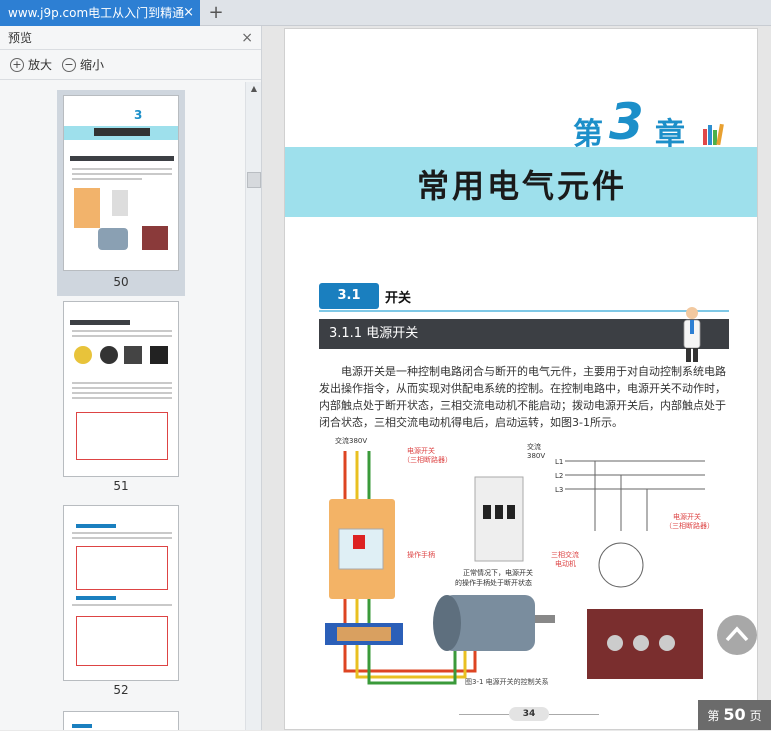 The height and width of the screenshot is (731, 771). Describe the element at coordinates (122, 158) in the screenshot. I see `thumb-subbar` at that location.